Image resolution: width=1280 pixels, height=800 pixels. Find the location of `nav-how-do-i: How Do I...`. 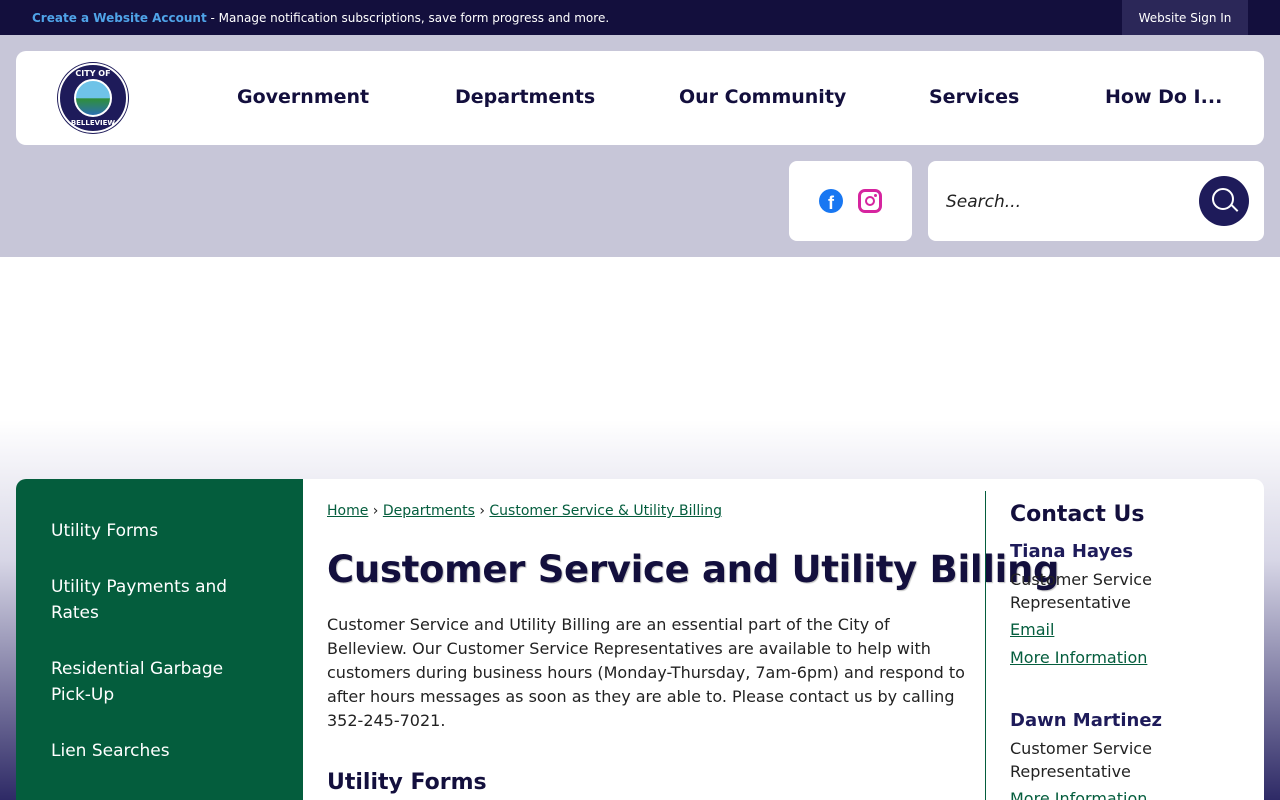

nav-how-do-i: How Do I... is located at coordinates (1163, 97).